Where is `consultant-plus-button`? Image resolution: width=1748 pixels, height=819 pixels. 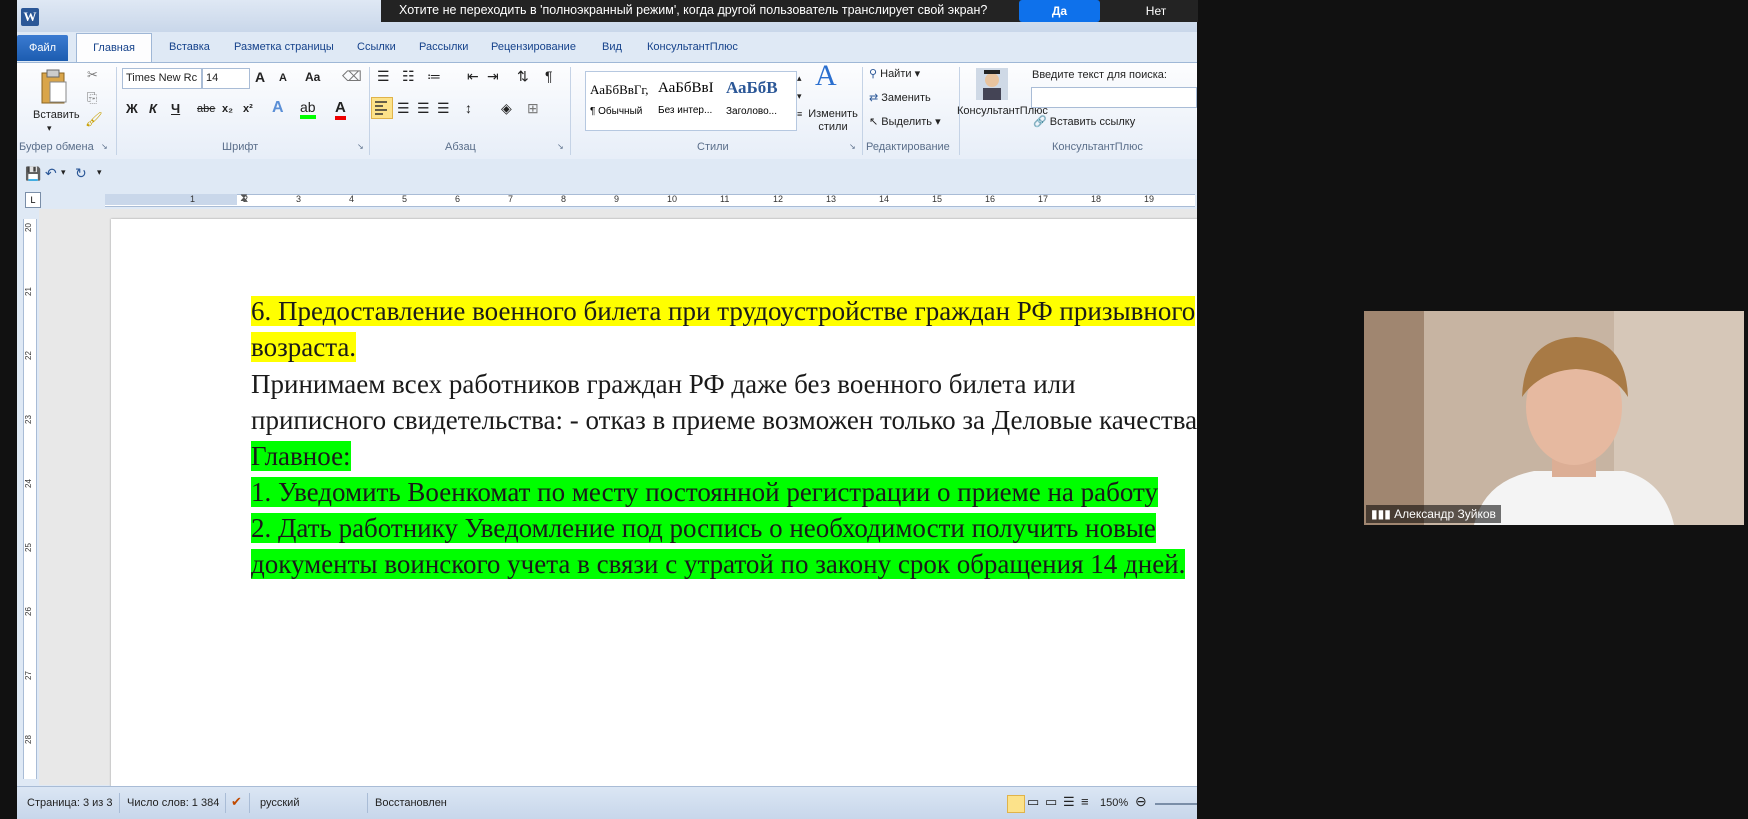 consultant-plus-button is located at coordinates (993, 85).